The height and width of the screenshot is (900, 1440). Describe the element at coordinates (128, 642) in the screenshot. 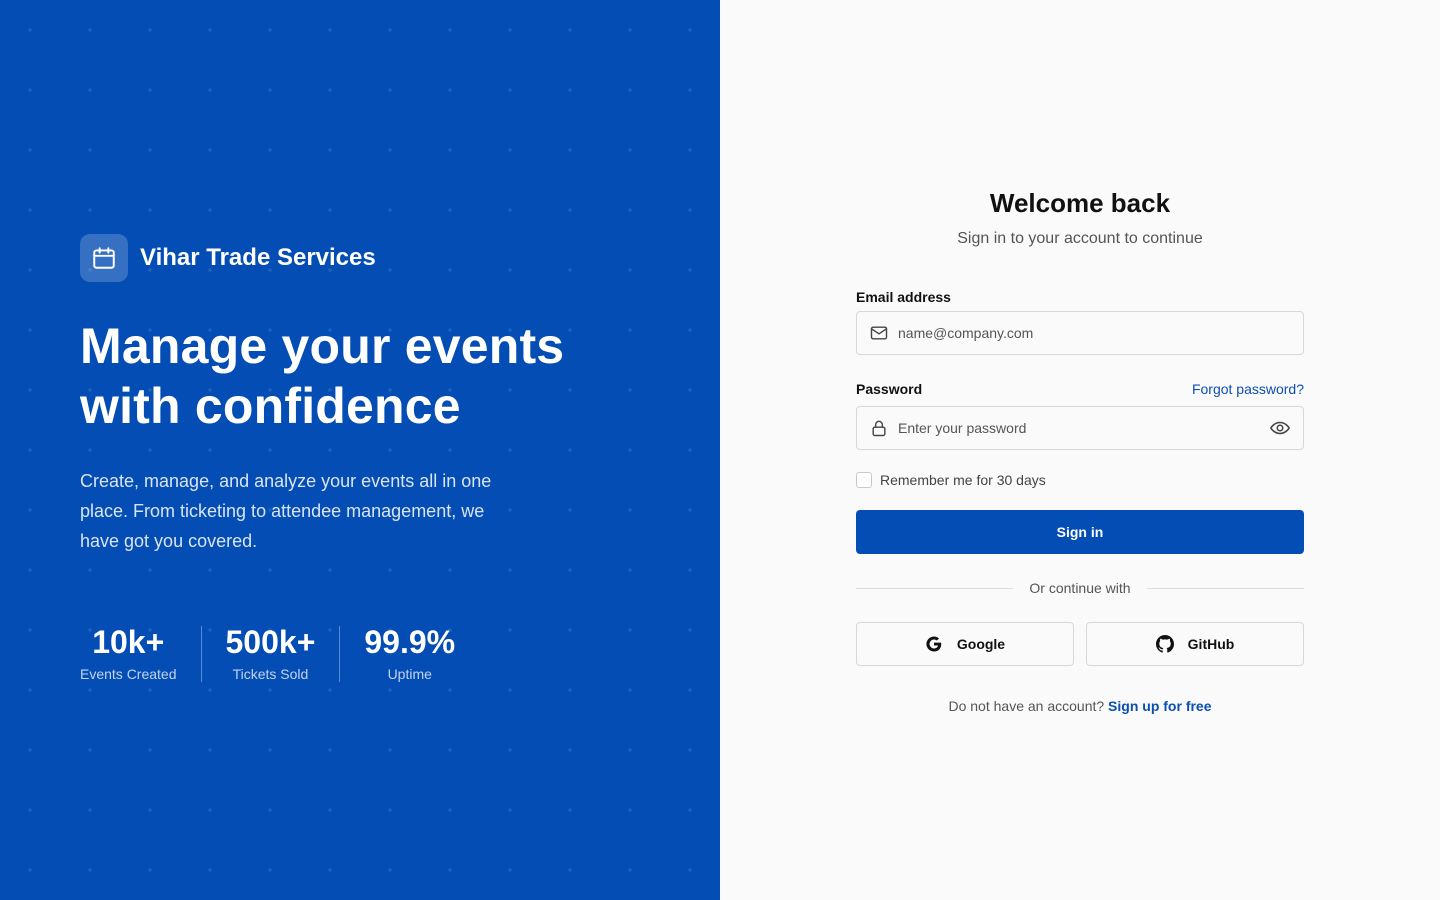

I see `stat-value: 10k+` at that location.